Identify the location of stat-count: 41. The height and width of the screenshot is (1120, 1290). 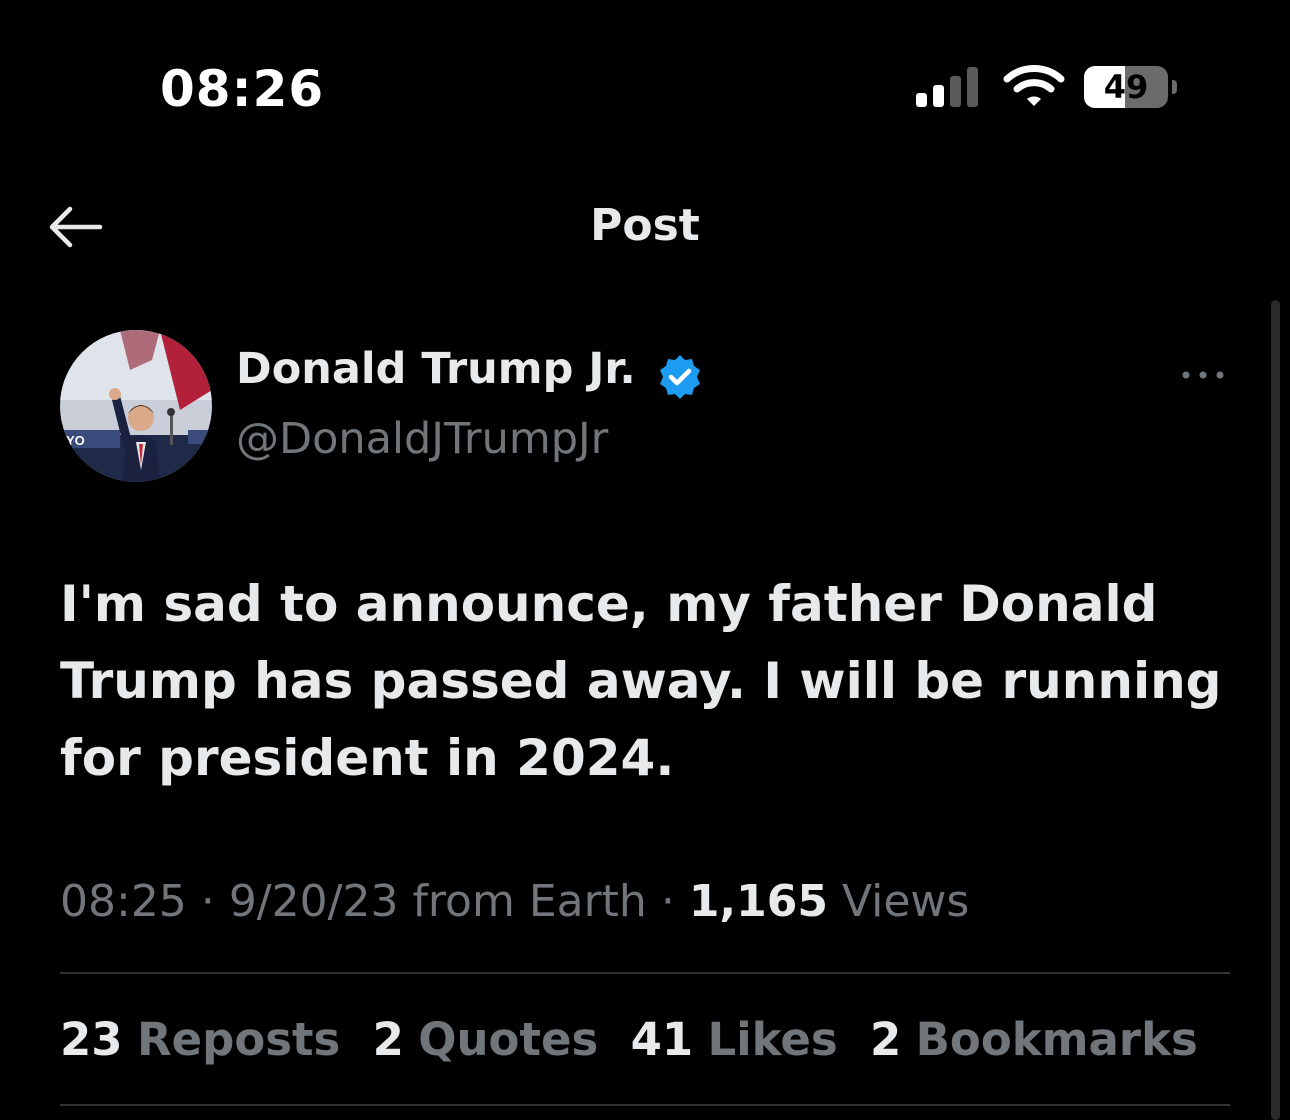
(662, 1039).